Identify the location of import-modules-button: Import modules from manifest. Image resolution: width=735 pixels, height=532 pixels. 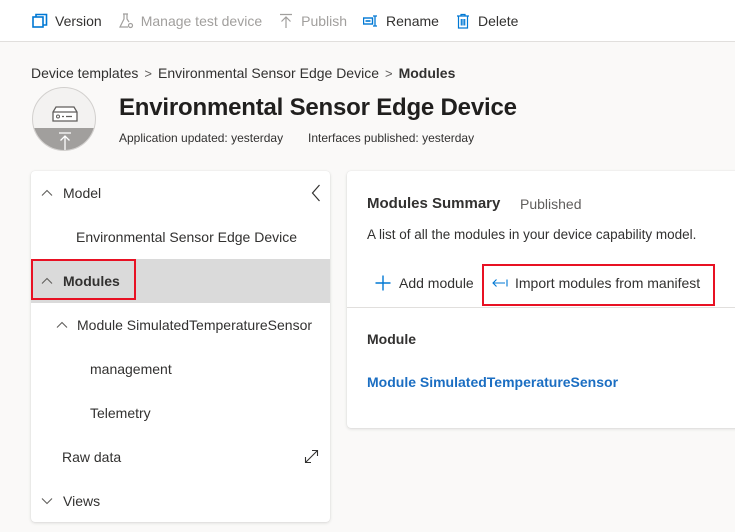
(596, 283).